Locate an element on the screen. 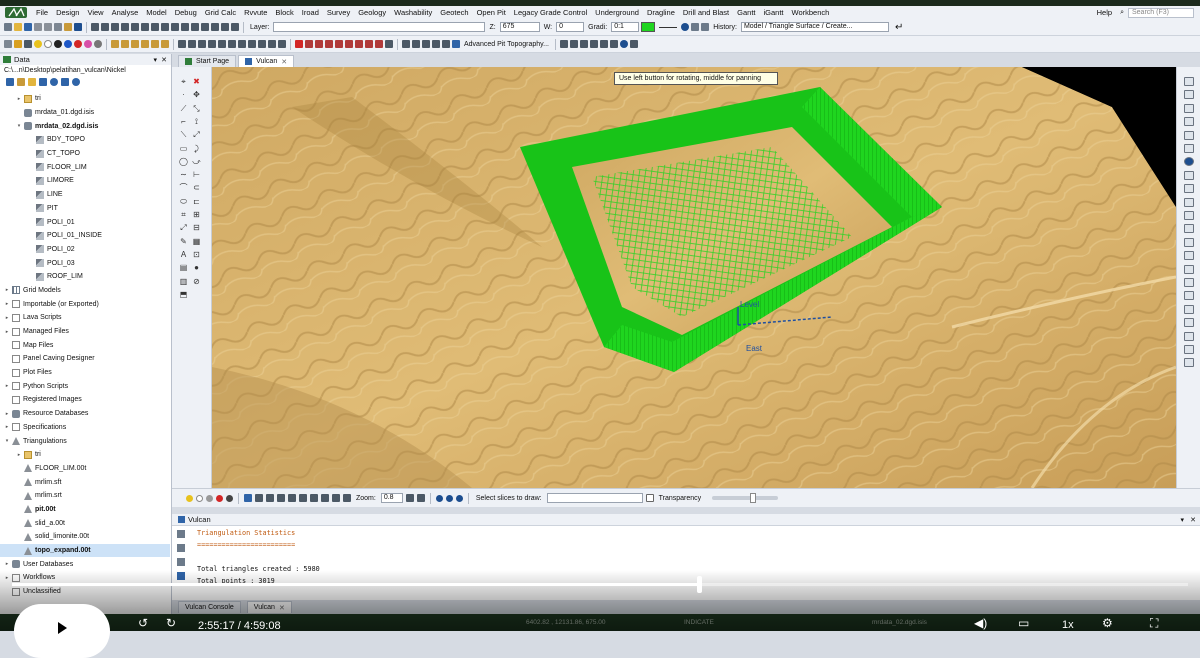 Image resolution: width=1200 pixels, height=658 pixels. tree-item: ▸ Lava Scripts is located at coordinates (85, 318).